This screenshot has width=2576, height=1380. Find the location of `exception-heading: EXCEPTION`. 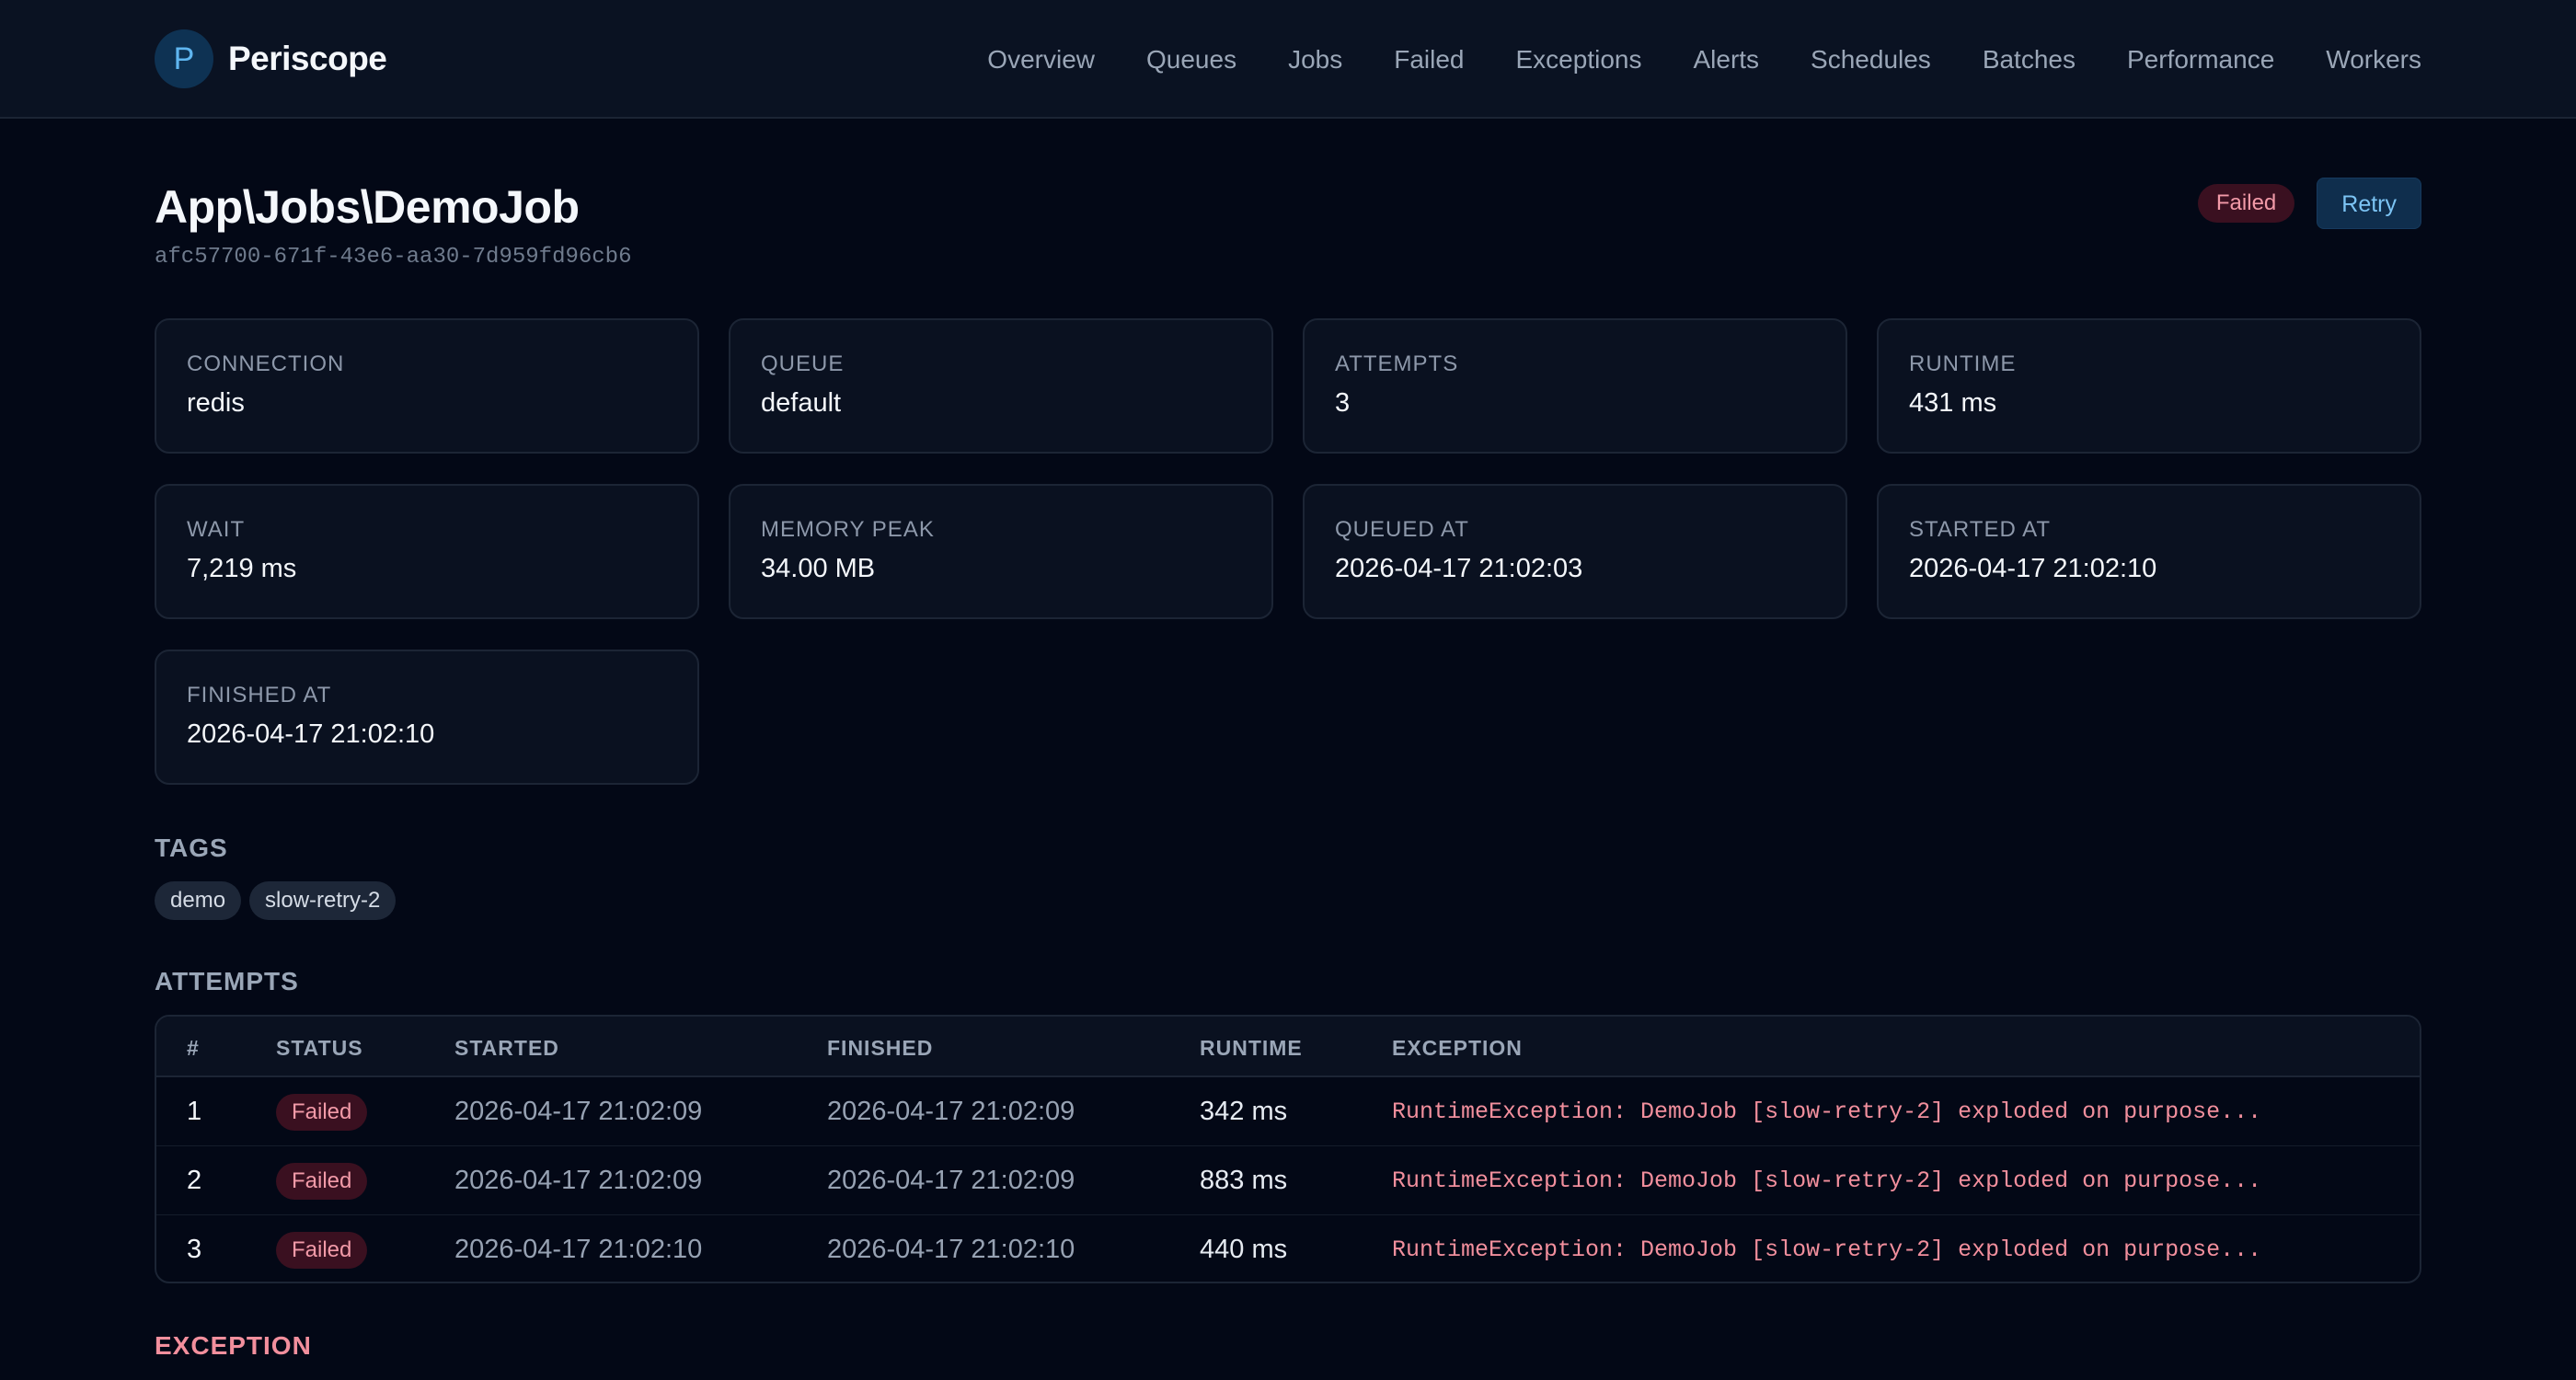

exception-heading: EXCEPTION is located at coordinates (233, 1345).